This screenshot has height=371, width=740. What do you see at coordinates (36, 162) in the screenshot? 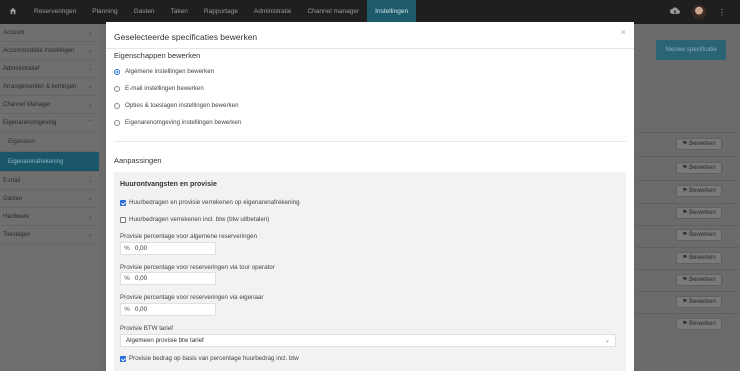
I see `sidebar-item-label: Eigenarenafrekening` at bounding box center [36, 162].